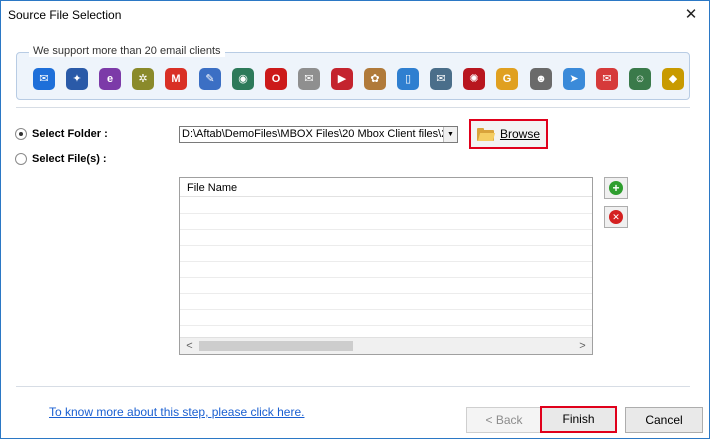 The width and height of the screenshot is (710, 439). I want to click on mulberry-icon: ▶, so click(342, 79).